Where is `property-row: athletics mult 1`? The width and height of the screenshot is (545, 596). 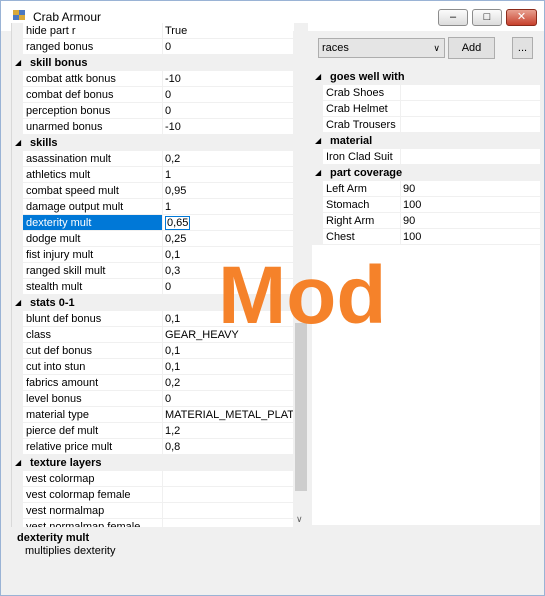
property-row: athletics mult 1 is located at coordinates (152, 175).